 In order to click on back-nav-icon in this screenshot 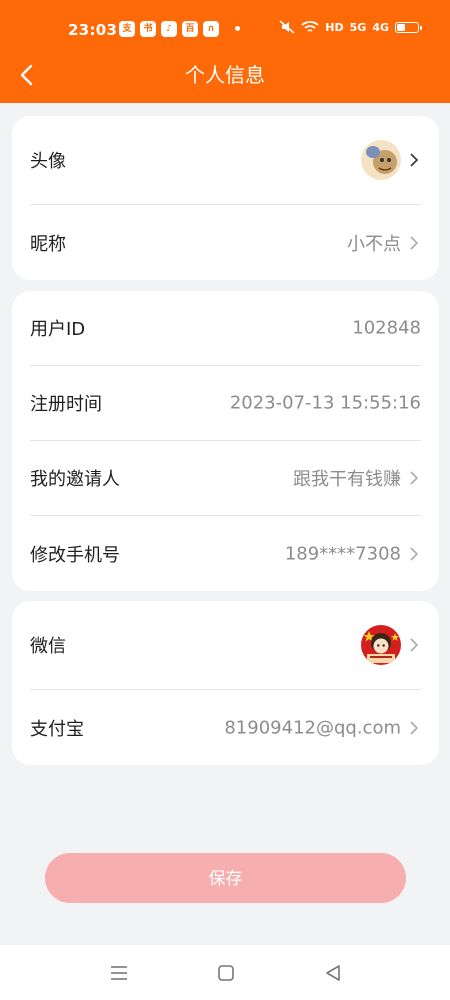, I will do `click(334, 973)`.